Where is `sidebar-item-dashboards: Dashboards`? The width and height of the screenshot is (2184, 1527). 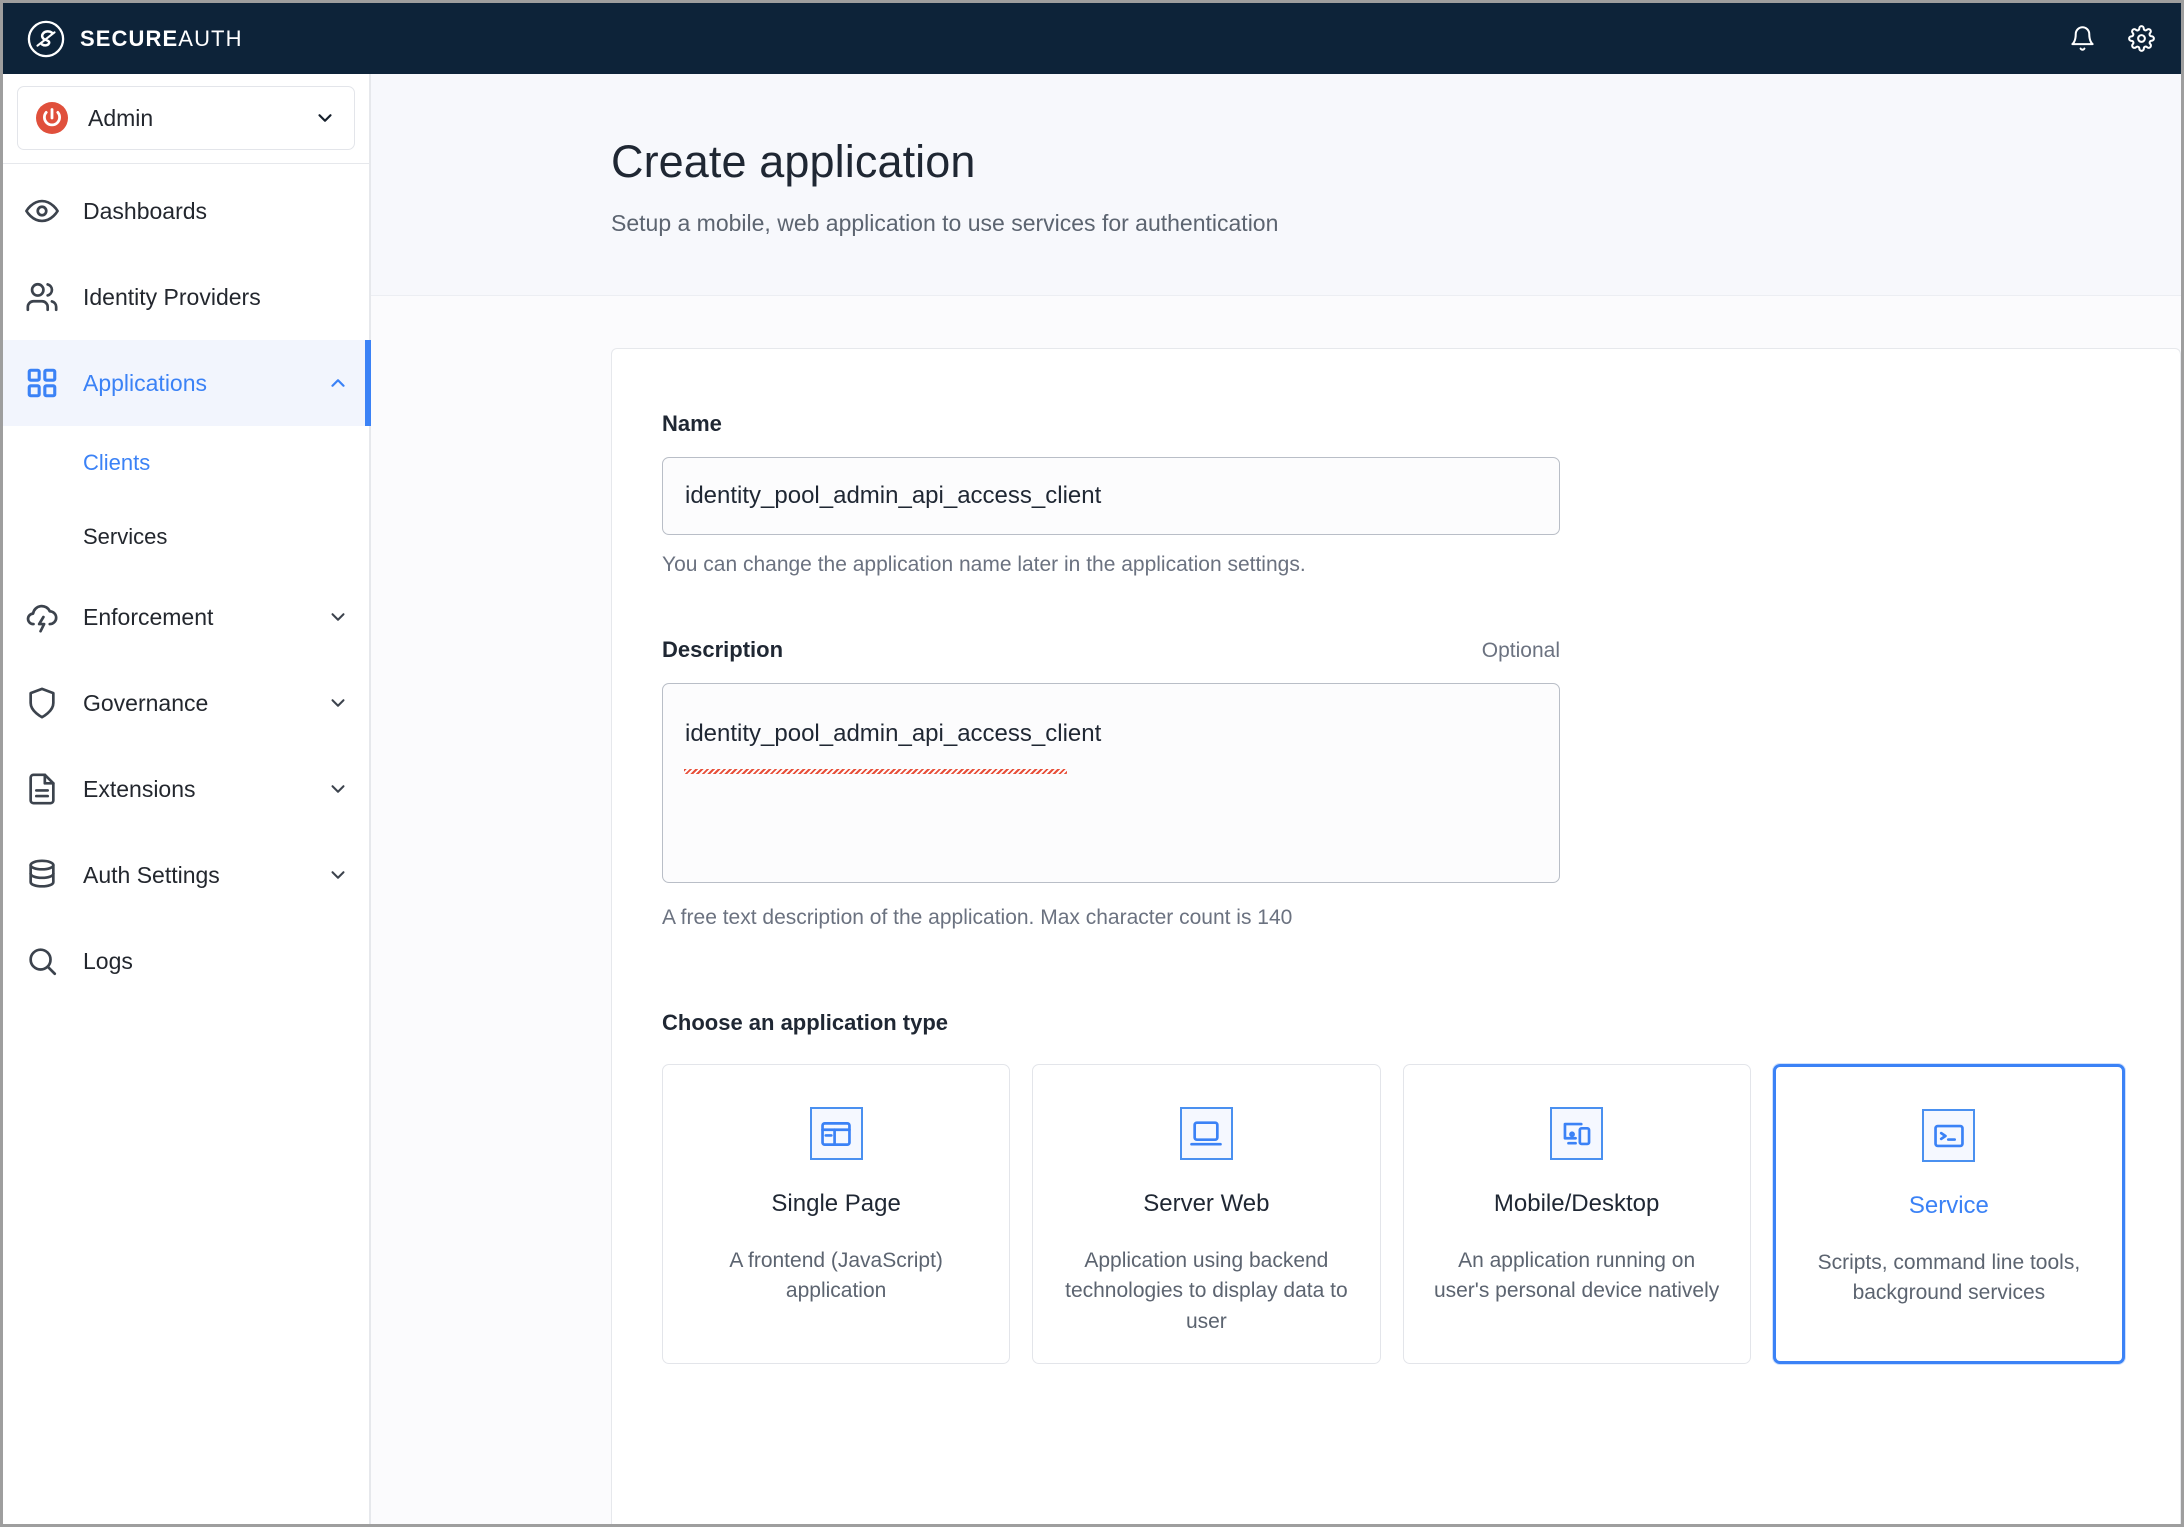 sidebar-item-dashboards: Dashboards is located at coordinates (186, 211).